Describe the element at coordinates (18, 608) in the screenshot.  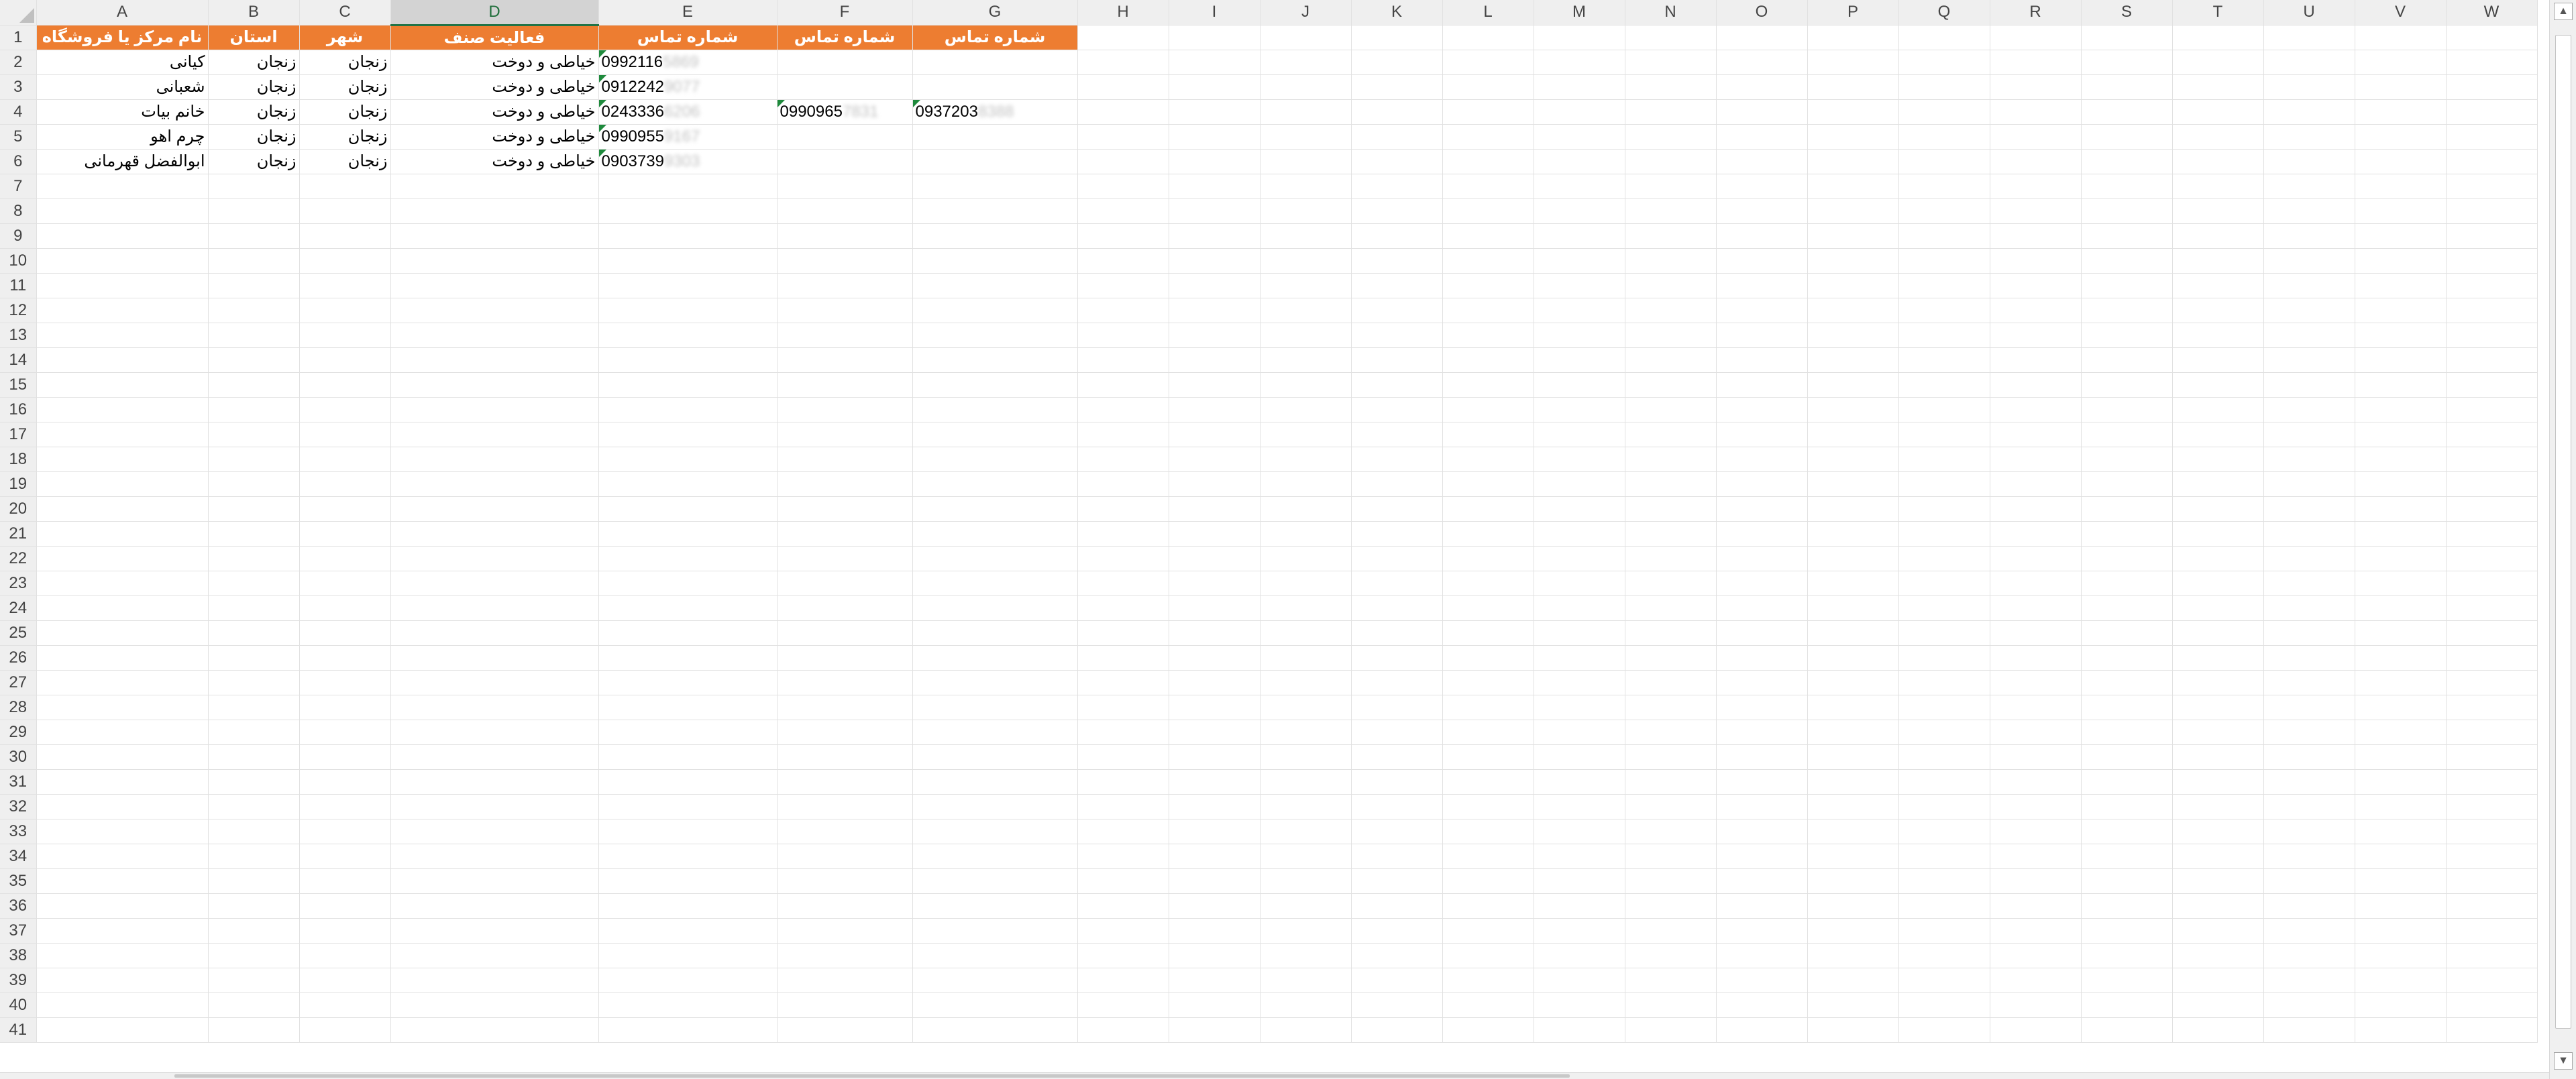
I see `row-header-24: 24` at that location.